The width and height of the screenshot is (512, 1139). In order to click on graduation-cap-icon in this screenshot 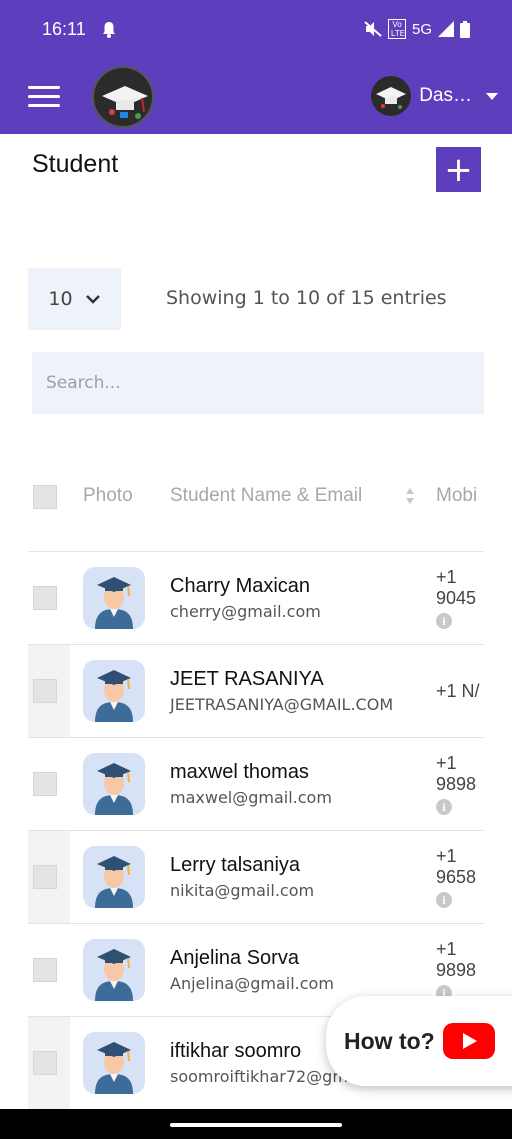, I will do `click(125, 102)`.